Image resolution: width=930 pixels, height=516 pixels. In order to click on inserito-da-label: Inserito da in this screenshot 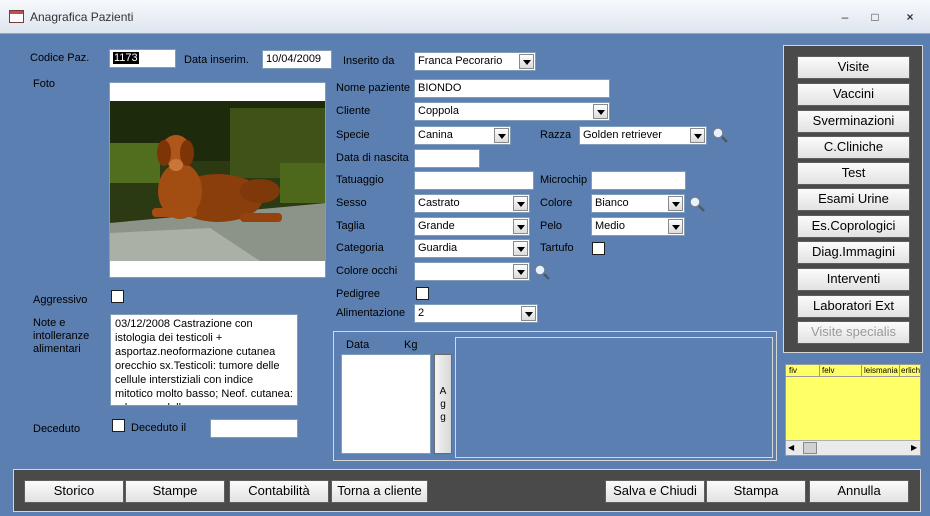, I will do `click(369, 61)`.